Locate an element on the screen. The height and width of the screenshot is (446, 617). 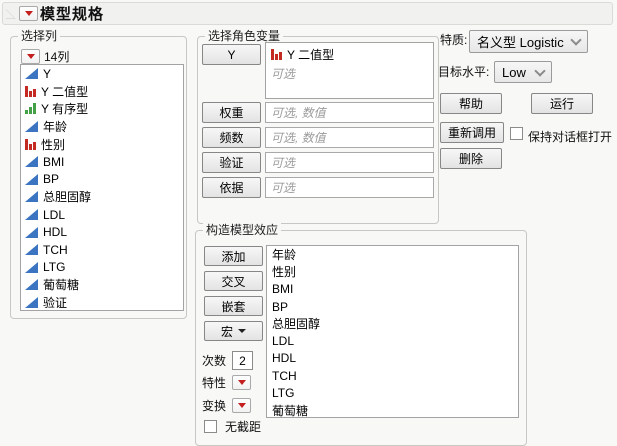
column-name: 性别 is located at coordinates (53, 144).